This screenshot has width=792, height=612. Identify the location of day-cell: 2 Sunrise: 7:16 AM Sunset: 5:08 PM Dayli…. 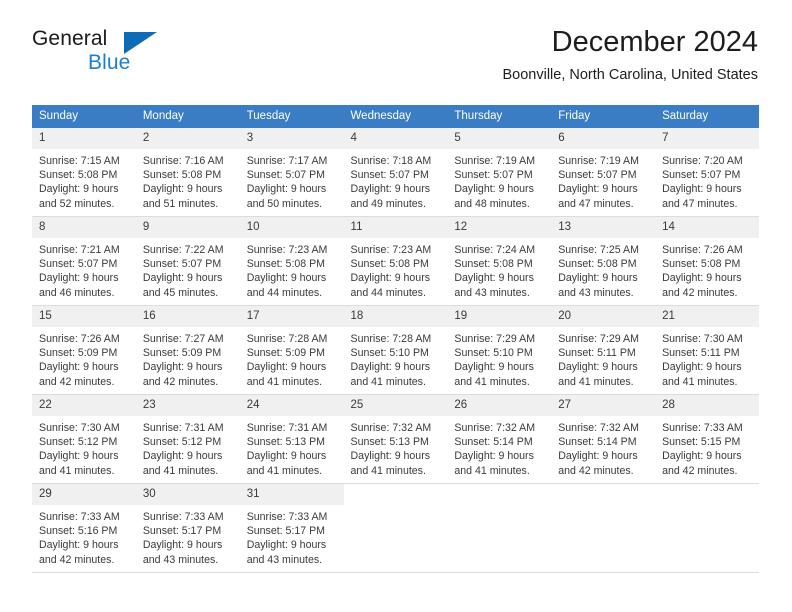
(187, 172).